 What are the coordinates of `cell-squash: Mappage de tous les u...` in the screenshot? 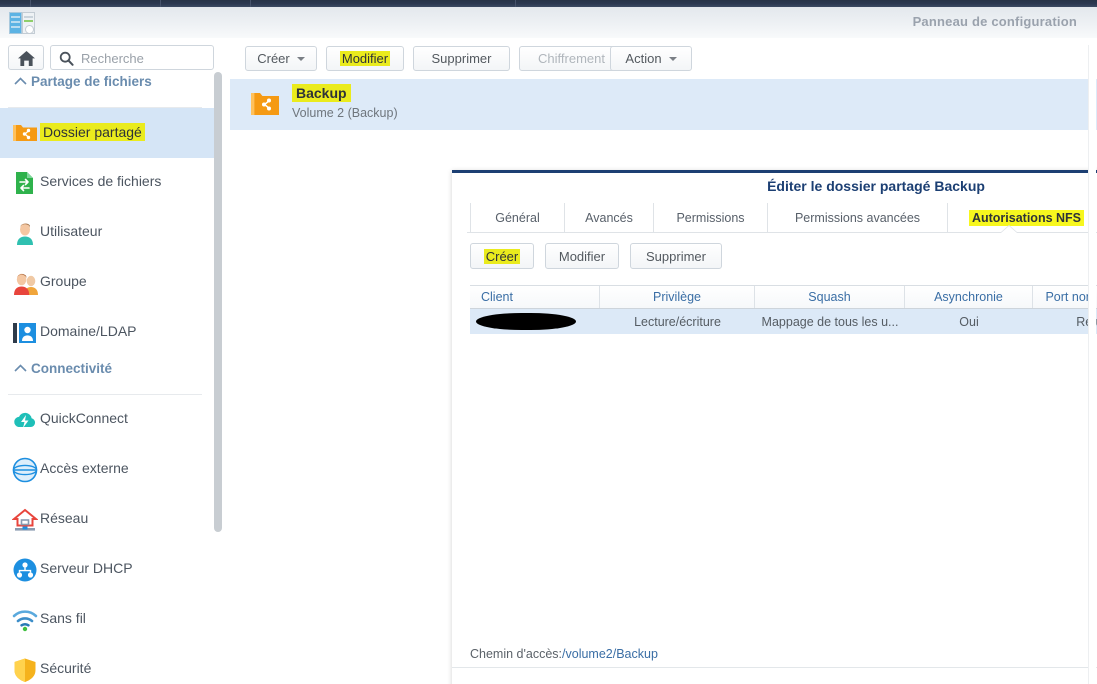 It's located at (830, 321).